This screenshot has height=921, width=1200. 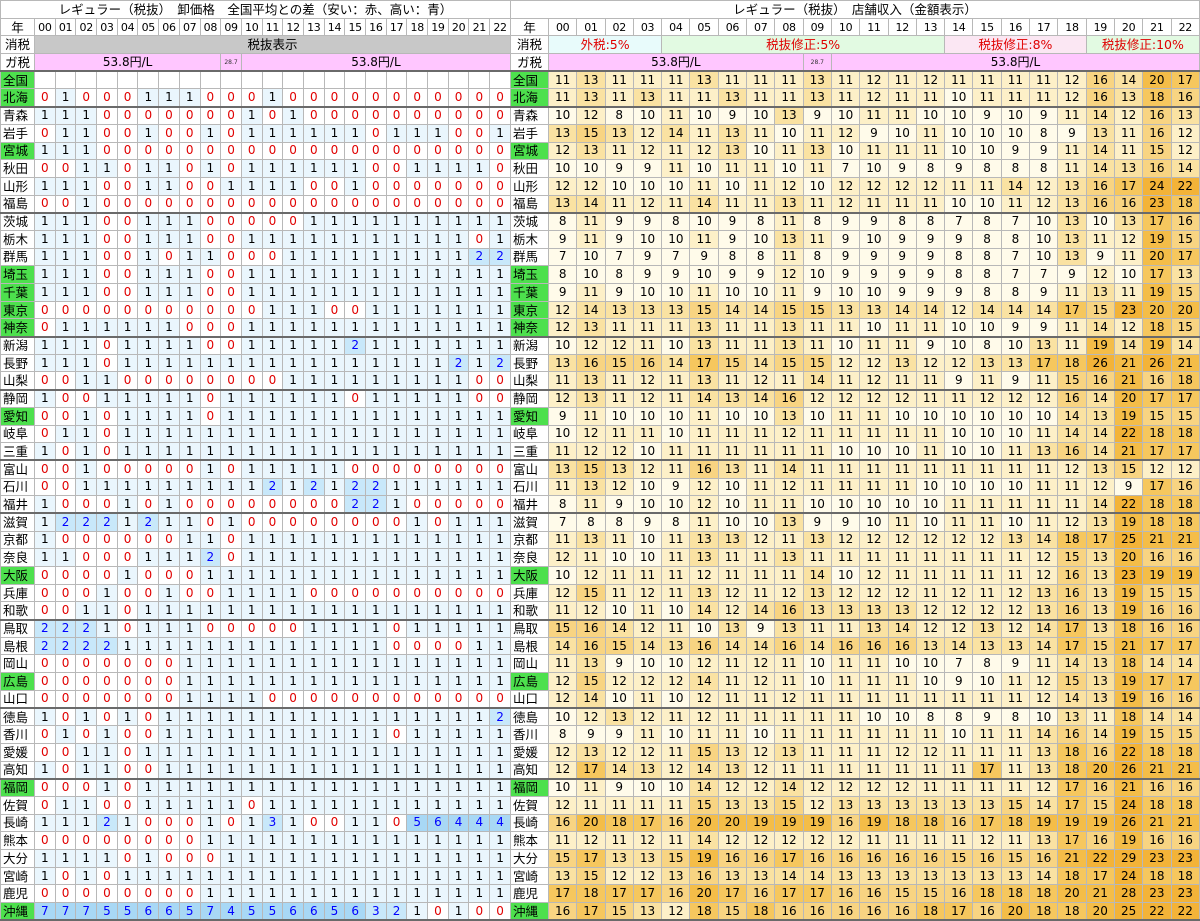 What do you see at coordinates (529, 770) in the screenshot?
I see `pref-name: 高知` at bounding box center [529, 770].